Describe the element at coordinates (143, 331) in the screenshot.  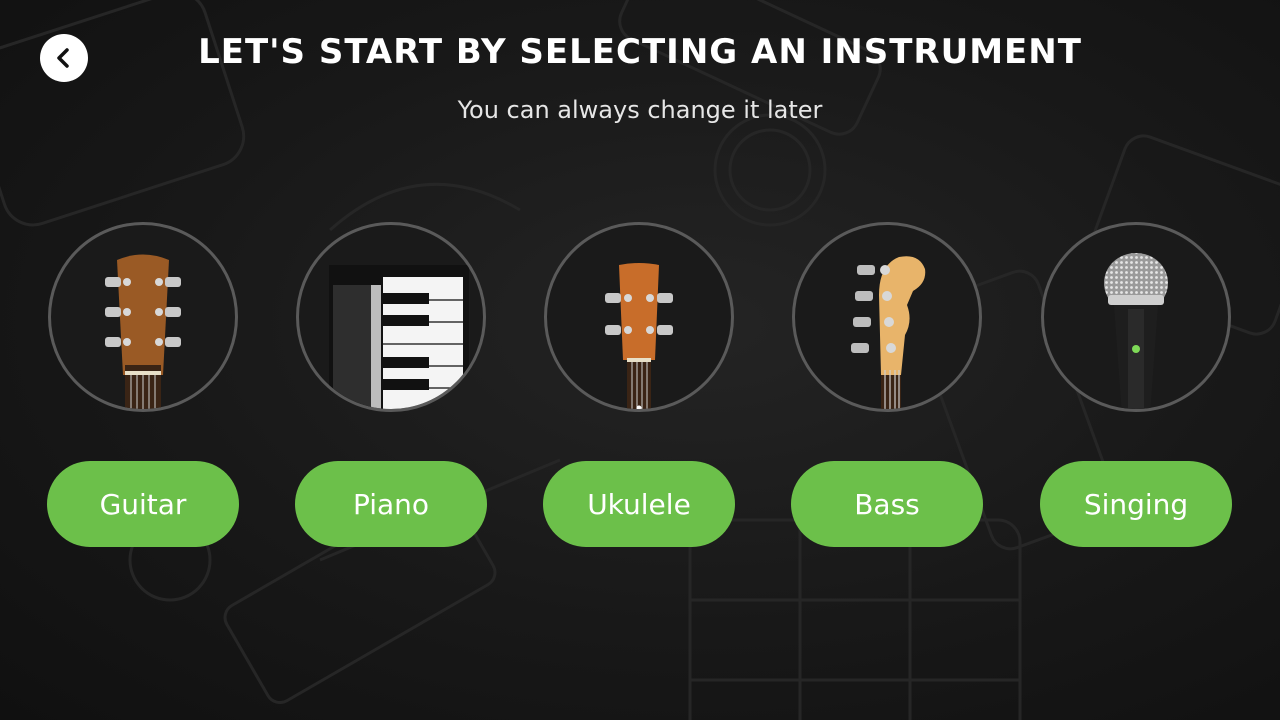
I see `guitar-headstock-icon` at that location.